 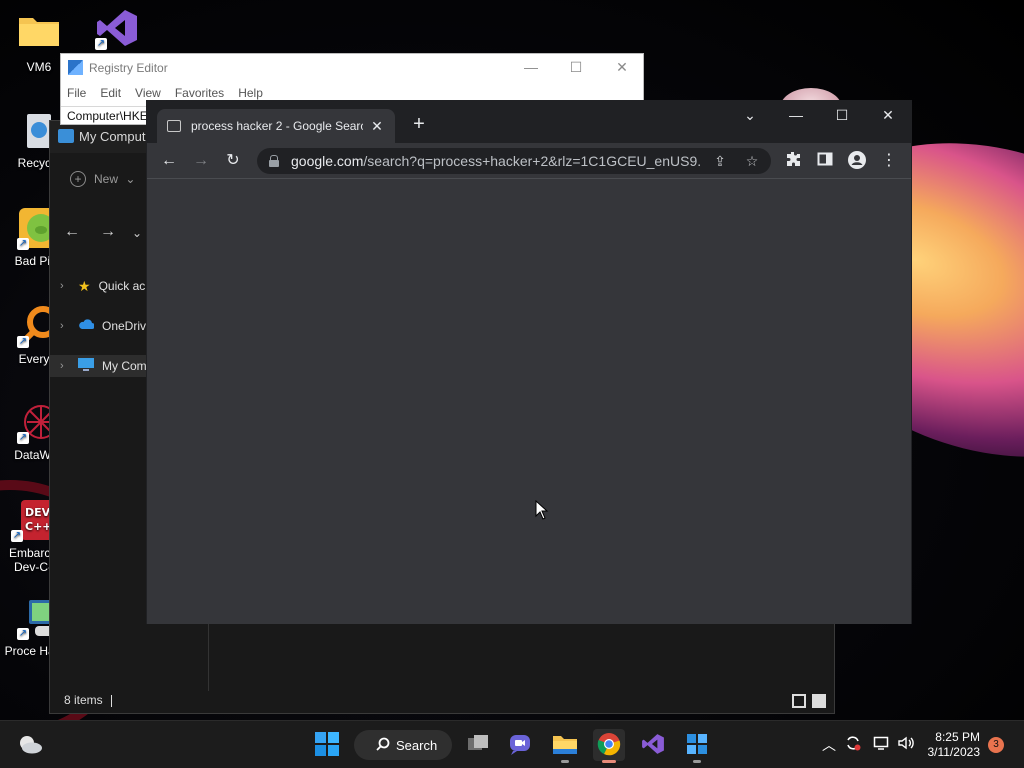 I want to click on start-button, so click(x=327, y=745).